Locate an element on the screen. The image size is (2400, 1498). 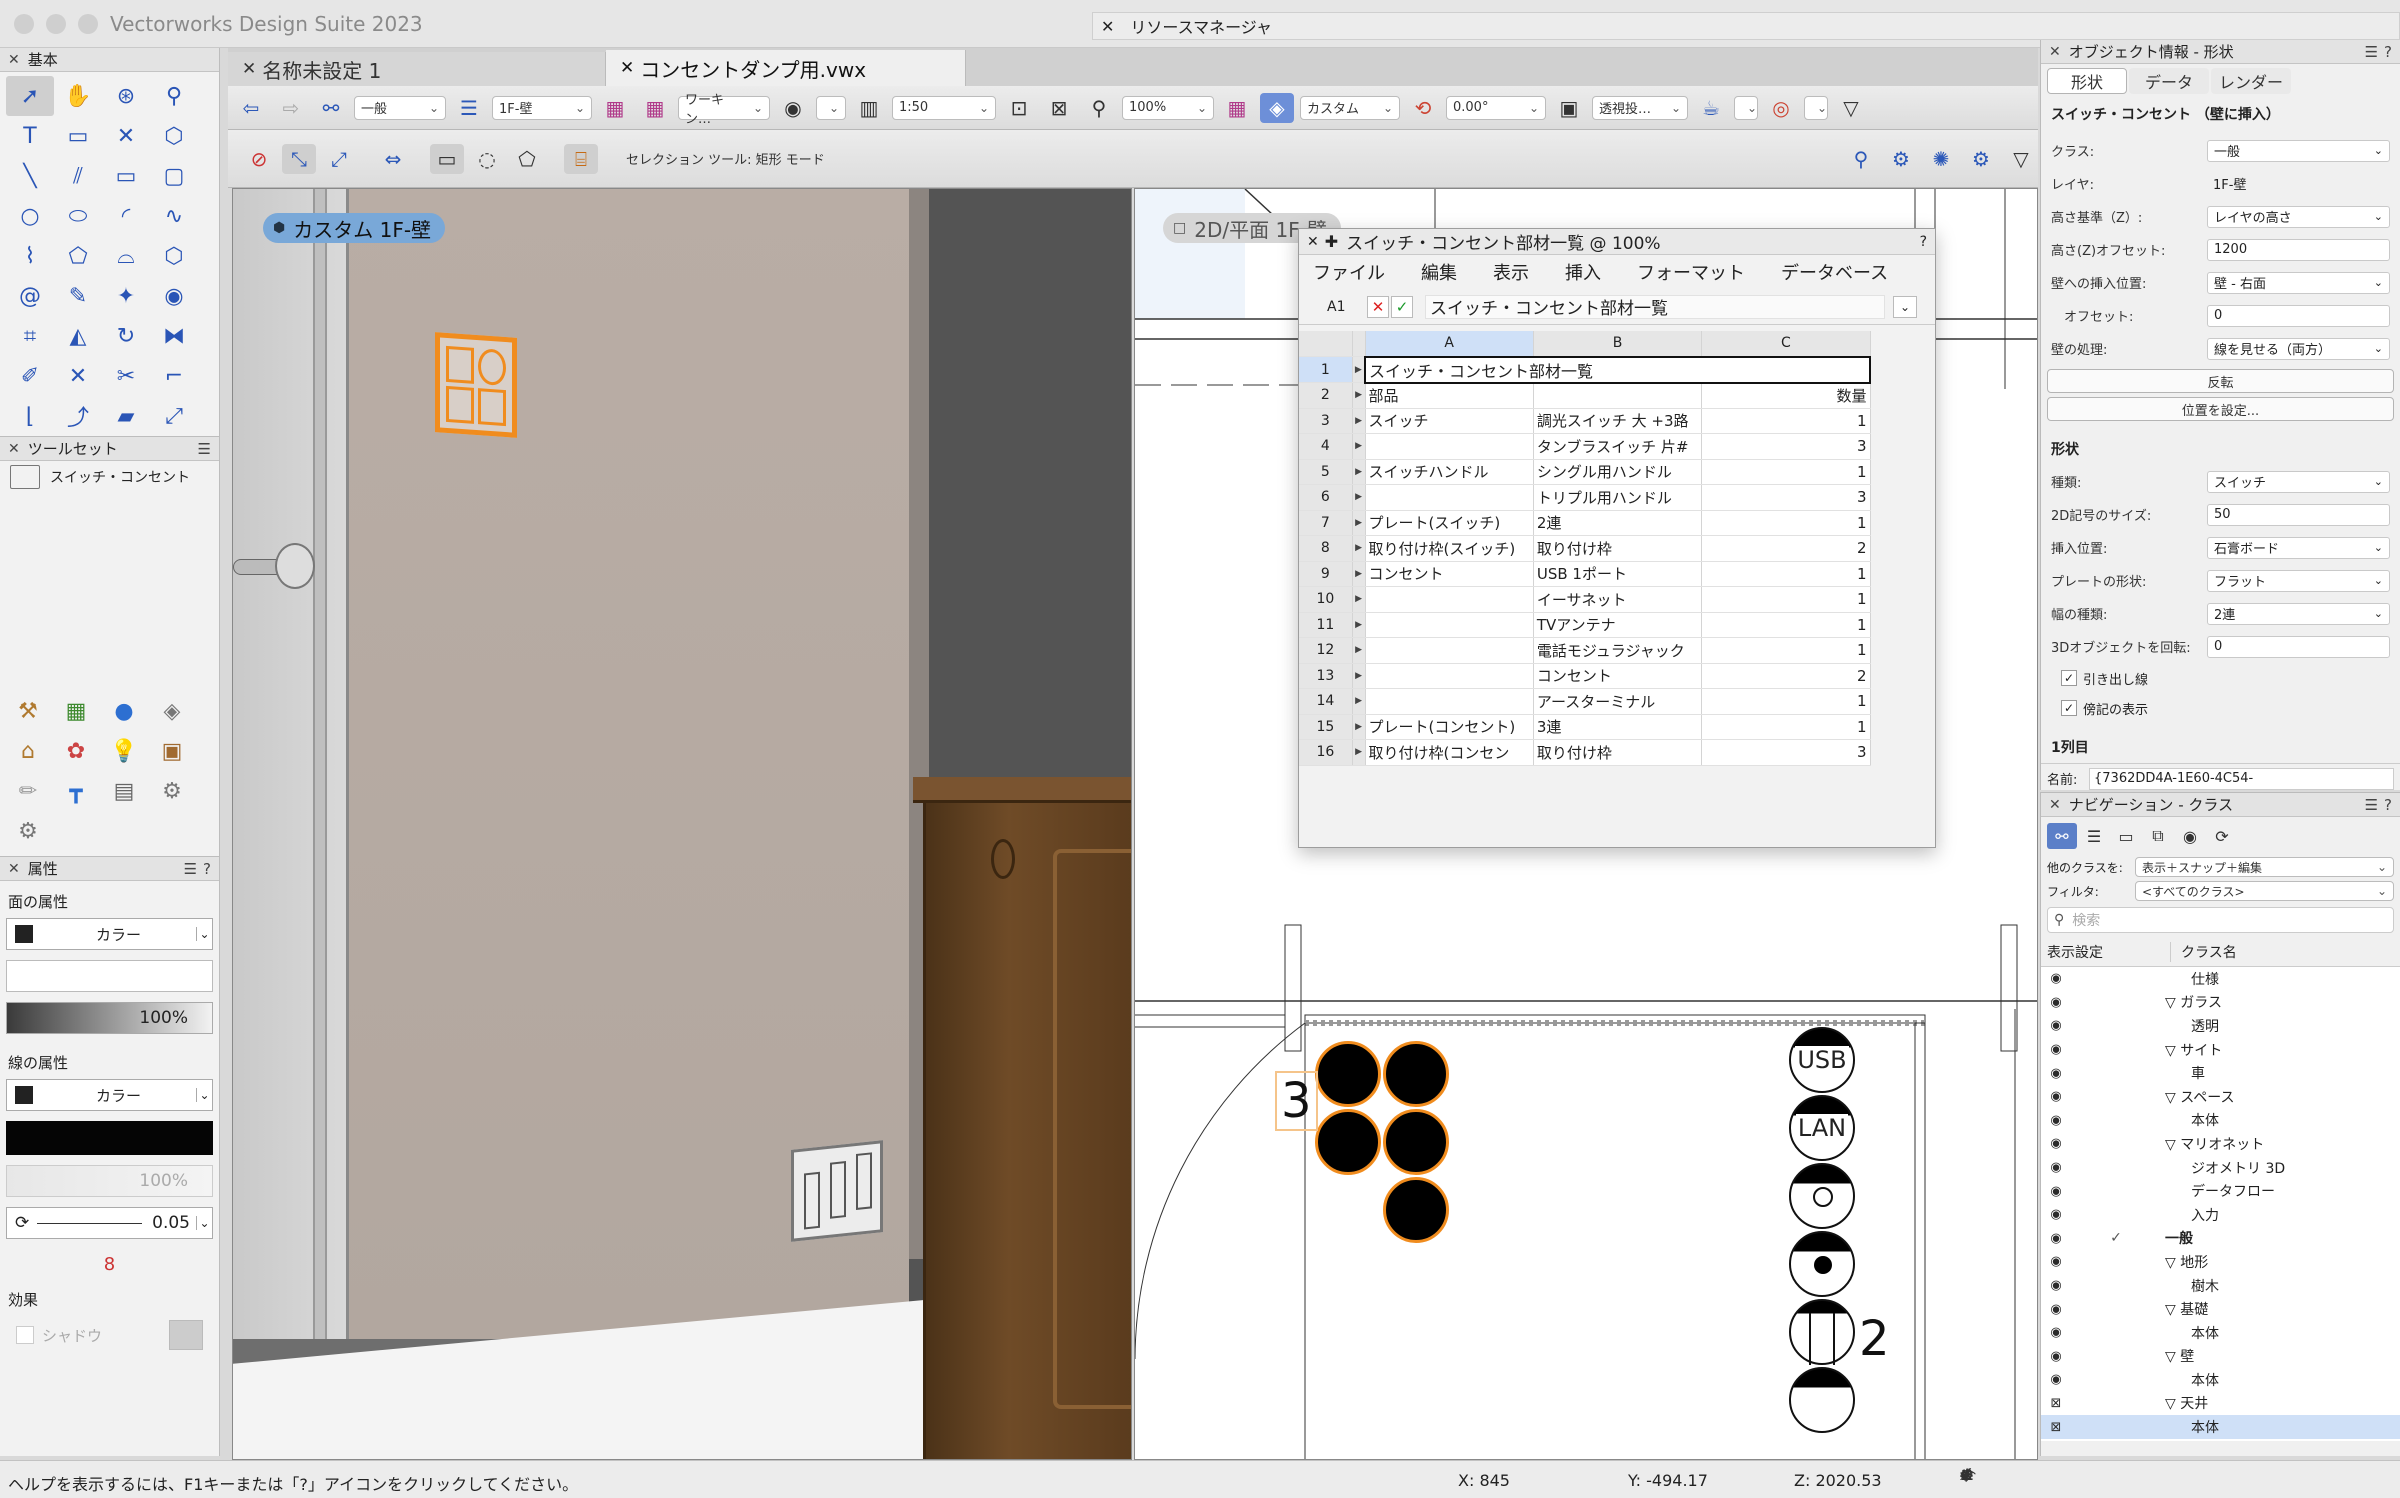
render-mode-icon: ▣ is located at coordinates (1569, 108).